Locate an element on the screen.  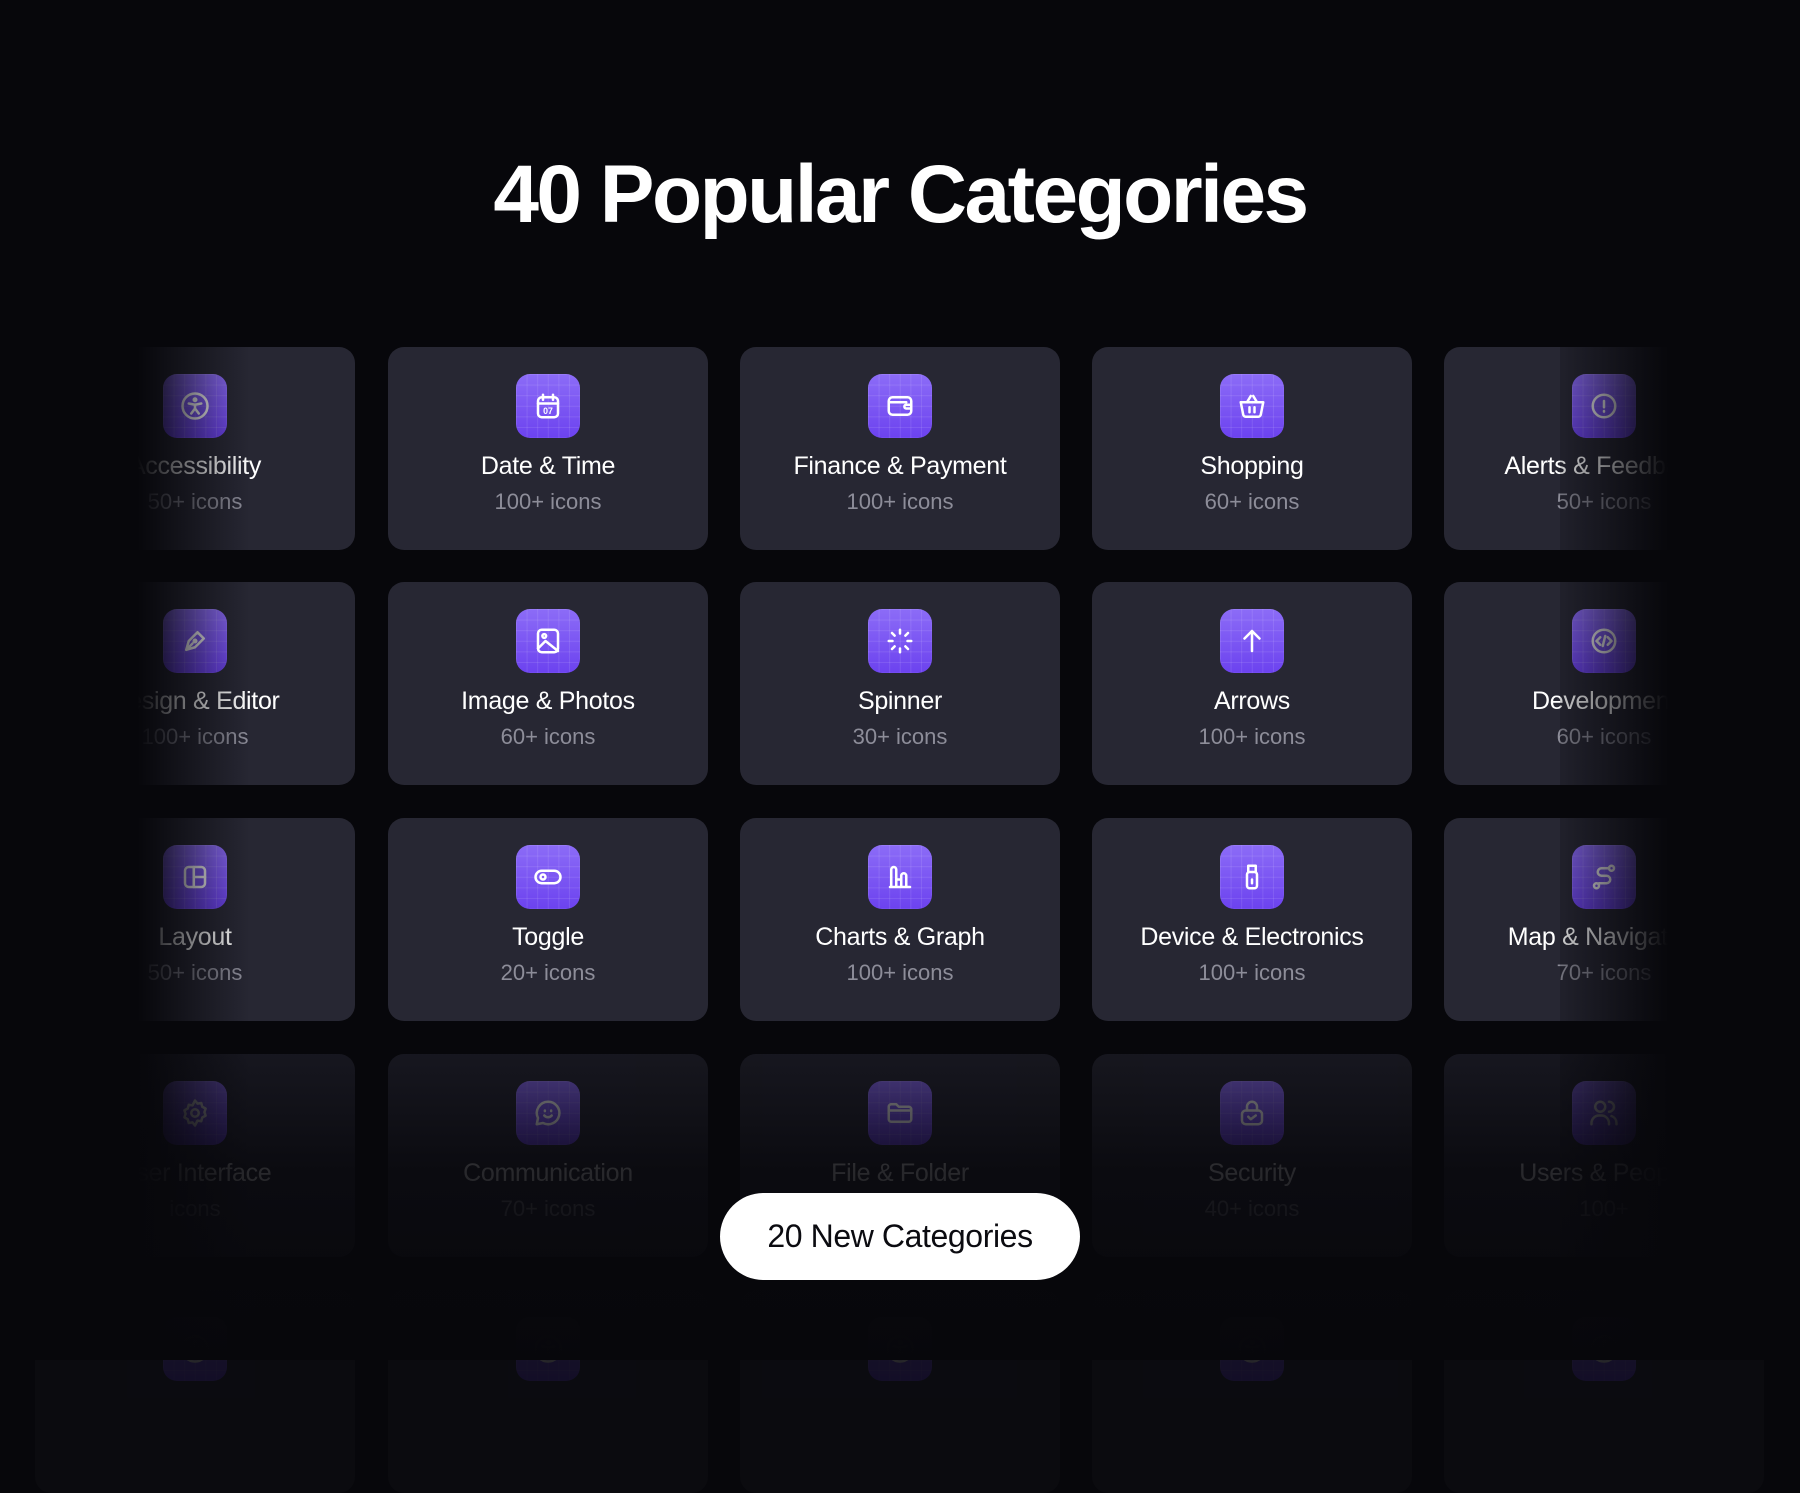
category-name: Security is located at coordinates (1252, 1173).